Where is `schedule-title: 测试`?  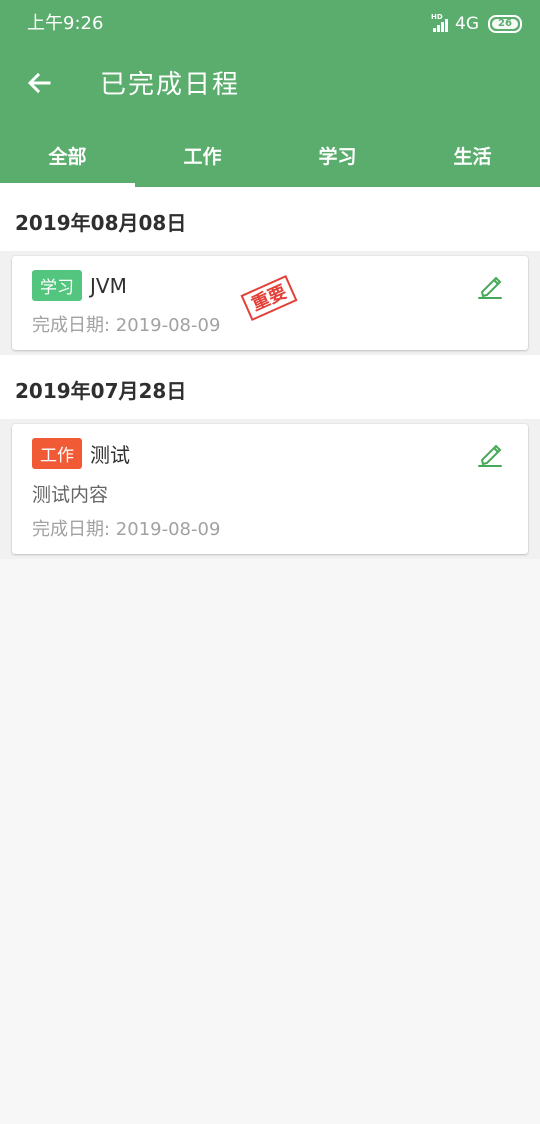 schedule-title: 测试 is located at coordinates (110, 455).